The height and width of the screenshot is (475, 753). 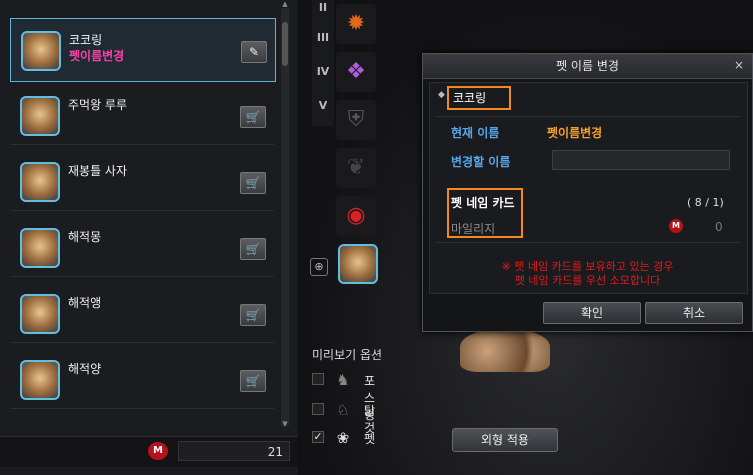 What do you see at coordinates (739, 65) in the screenshot?
I see `close-icon: ×` at bounding box center [739, 65].